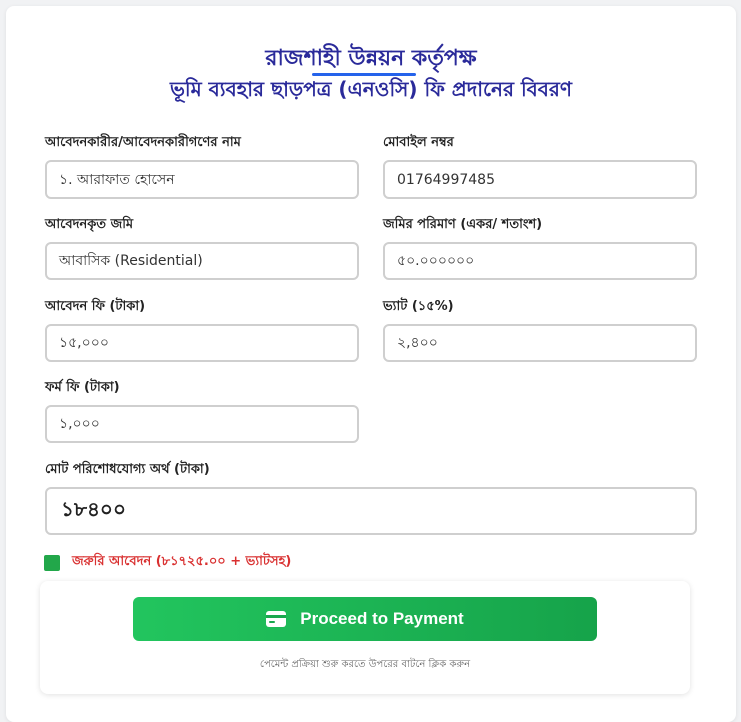 The image size is (741, 722). Describe the element at coordinates (89, 224) in the screenshot. I see `land-type-label: আবেদনকৃত জমি` at that location.